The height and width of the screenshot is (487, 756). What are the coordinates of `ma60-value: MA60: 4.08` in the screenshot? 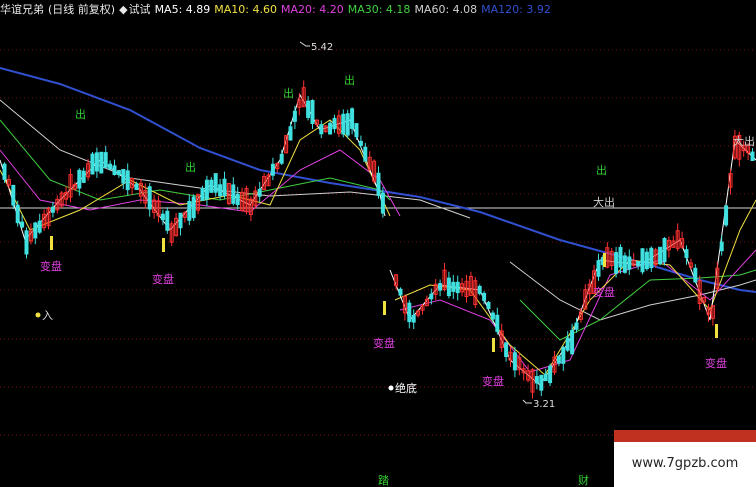 It's located at (446, 9).